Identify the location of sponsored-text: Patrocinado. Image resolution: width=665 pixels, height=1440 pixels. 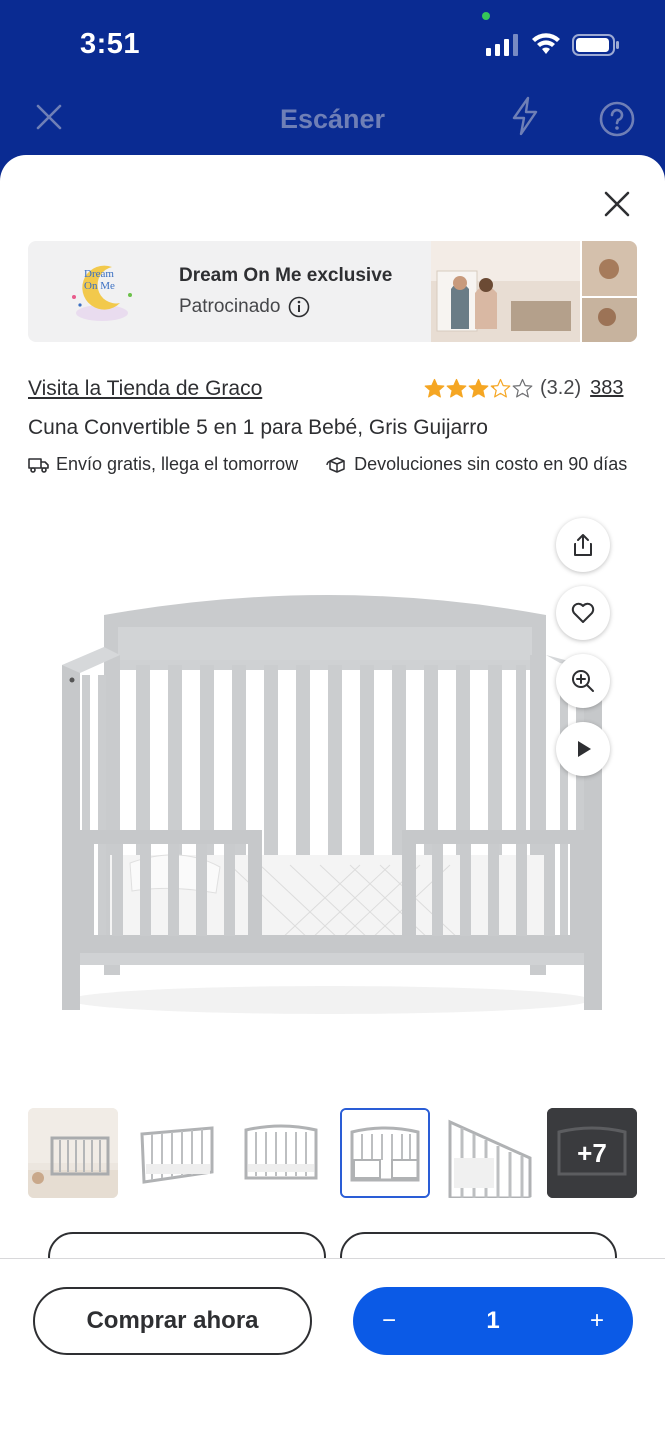
(230, 306).